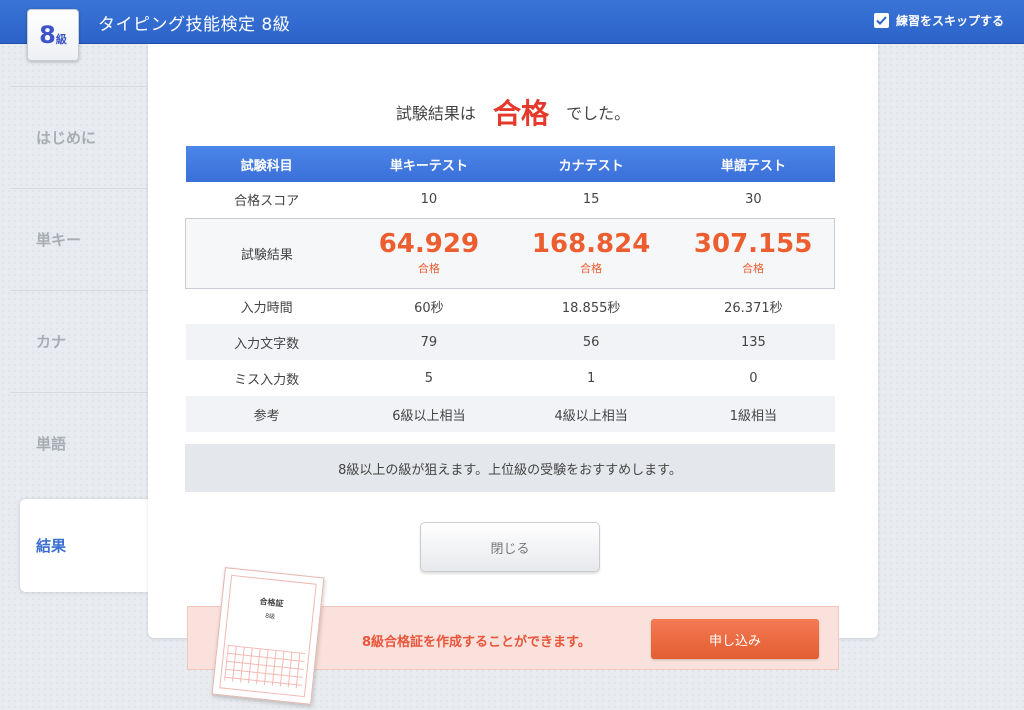  Describe the element at coordinates (428, 414) in the screenshot. I see `table-cell: 6級以上相当` at that location.